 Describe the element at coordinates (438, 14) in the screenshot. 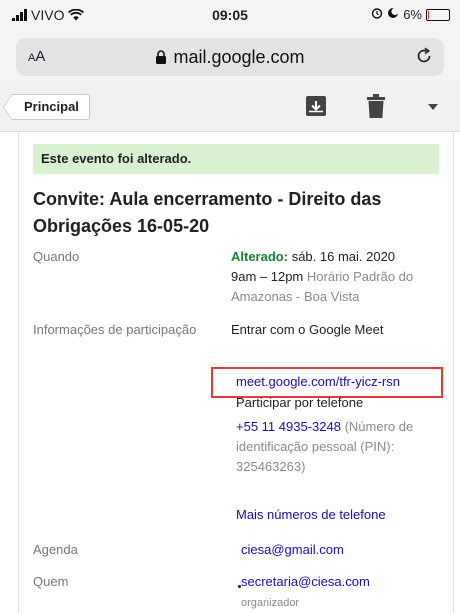

I see `battery-icon` at that location.